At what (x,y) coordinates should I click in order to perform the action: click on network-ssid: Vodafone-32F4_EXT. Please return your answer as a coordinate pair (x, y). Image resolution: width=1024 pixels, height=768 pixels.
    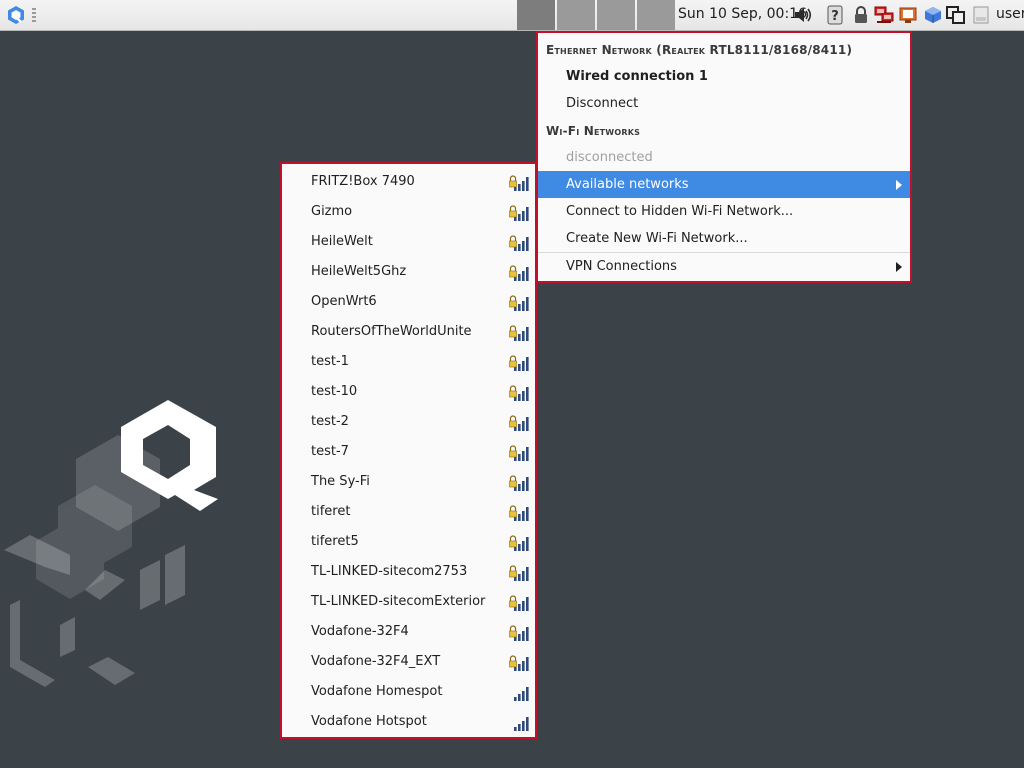
    Looking at the image, I should click on (376, 661).